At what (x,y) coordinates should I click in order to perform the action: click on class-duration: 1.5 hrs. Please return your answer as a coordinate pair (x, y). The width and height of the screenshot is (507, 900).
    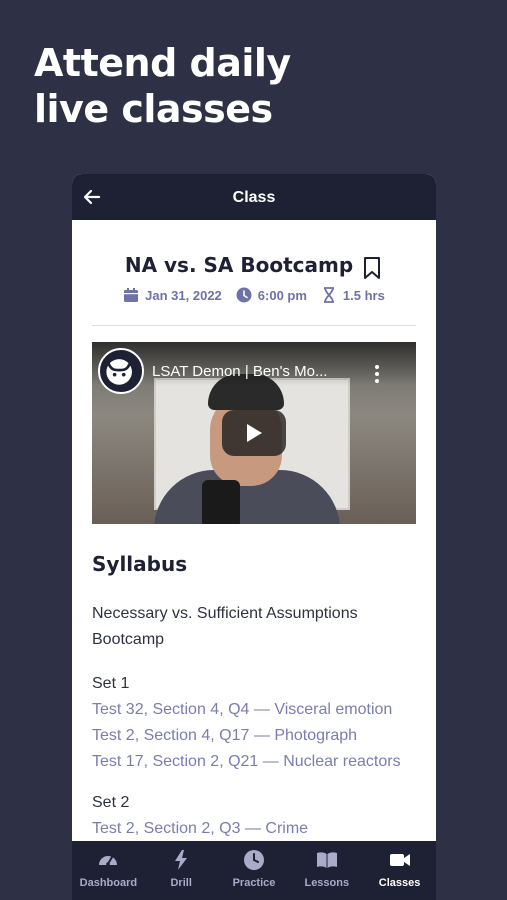
    Looking at the image, I should click on (353, 295).